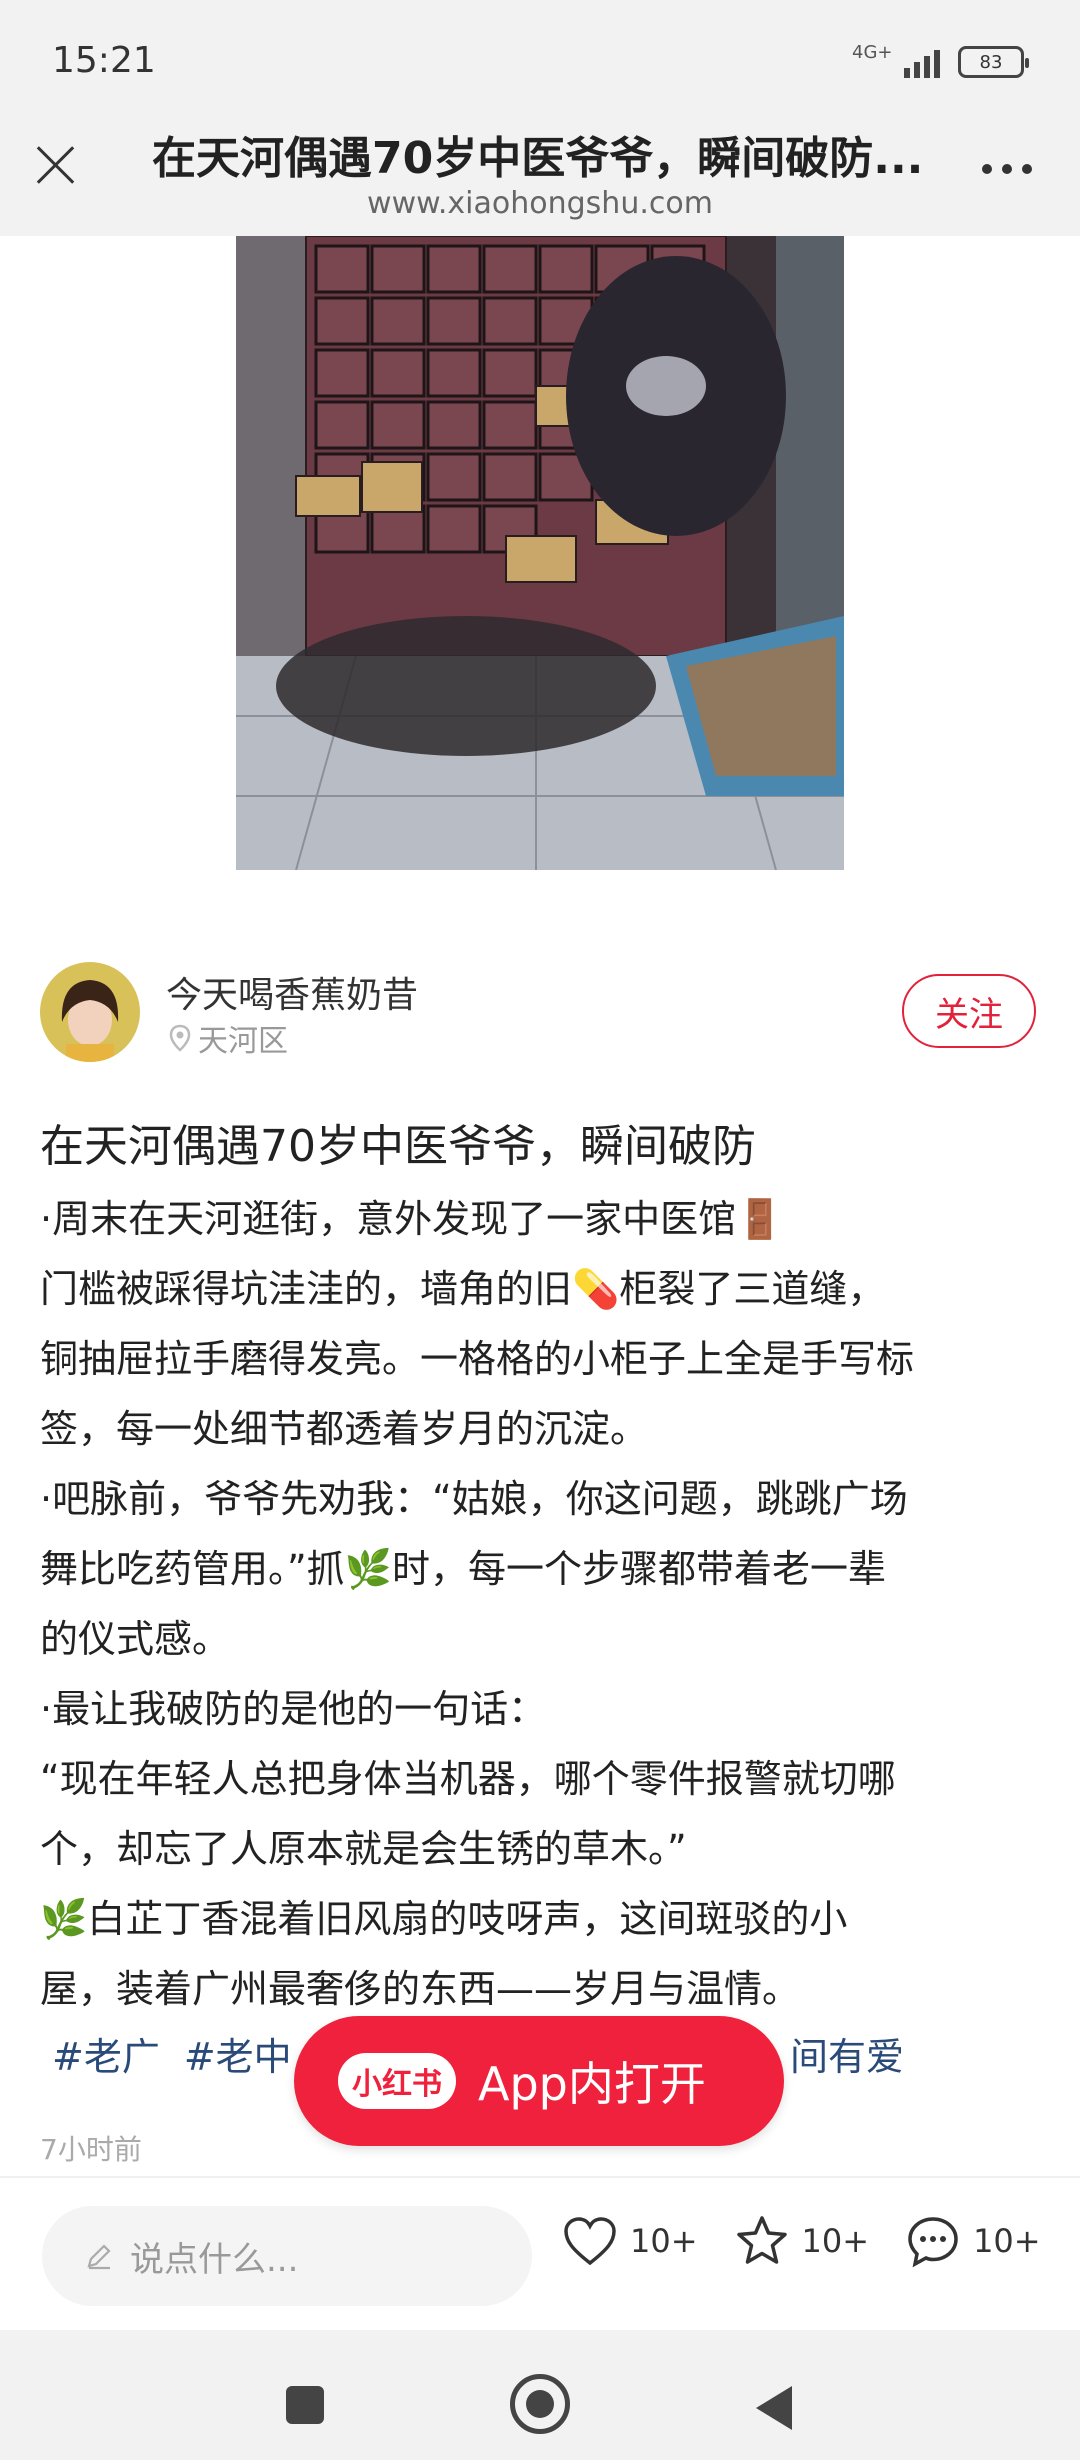  I want to click on collect-button: 10+, so click(802, 2241).